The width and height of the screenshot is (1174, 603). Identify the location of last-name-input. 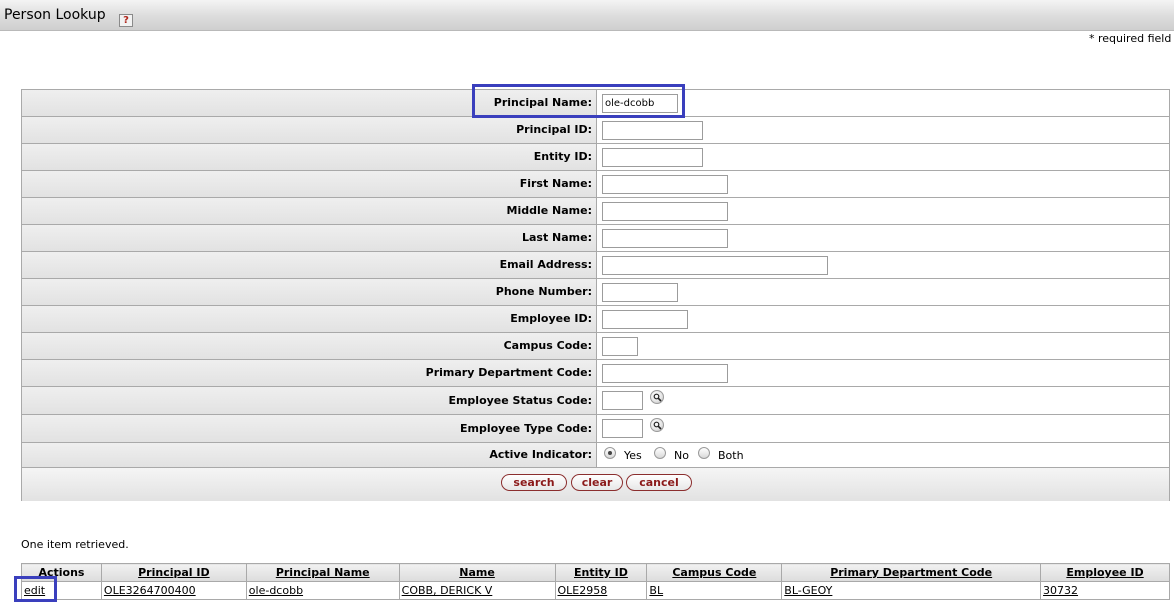
(665, 238).